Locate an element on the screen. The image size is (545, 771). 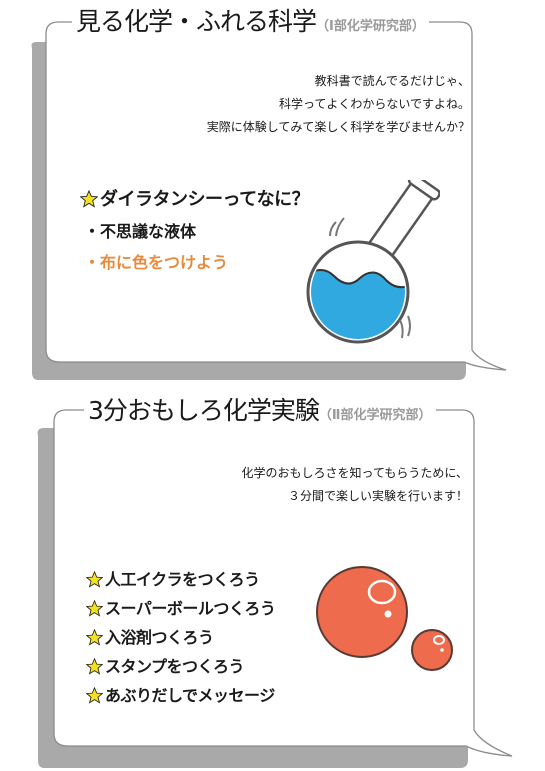
intro-line: ３分間で楽しい実験を行います！ is located at coordinates (377, 496).